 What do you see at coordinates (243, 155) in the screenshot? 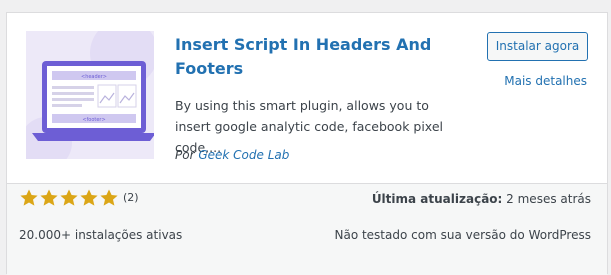
I see `author-link: Geek Code Lab` at bounding box center [243, 155].